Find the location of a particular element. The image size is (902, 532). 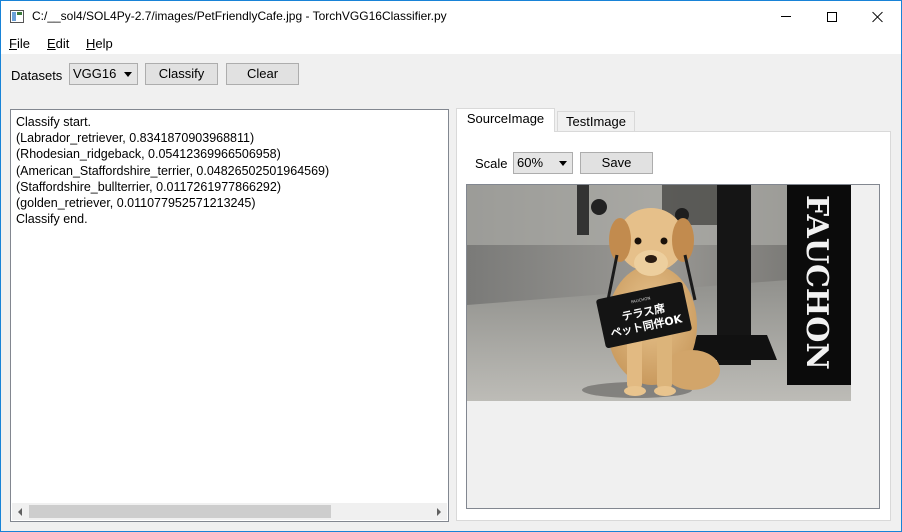

minimize-icon is located at coordinates (786, 16).